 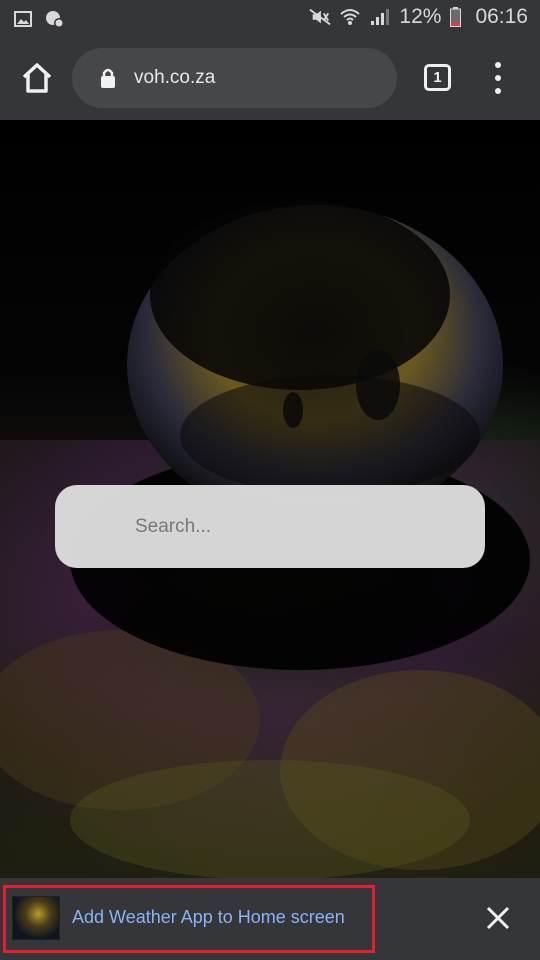 What do you see at coordinates (23, 19) in the screenshot?
I see `image-icon` at bounding box center [23, 19].